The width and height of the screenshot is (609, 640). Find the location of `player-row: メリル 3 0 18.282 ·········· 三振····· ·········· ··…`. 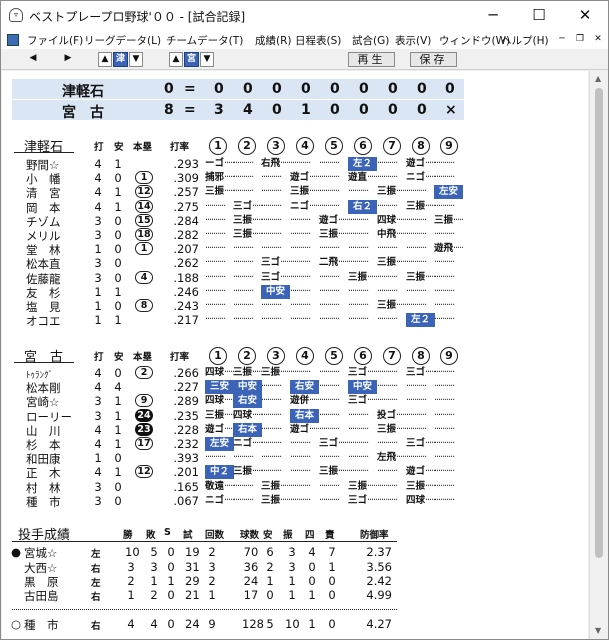

player-row: メリル 3 0 18.282 ·········· 三振····· ·········· ··… is located at coordinates (295, 235).